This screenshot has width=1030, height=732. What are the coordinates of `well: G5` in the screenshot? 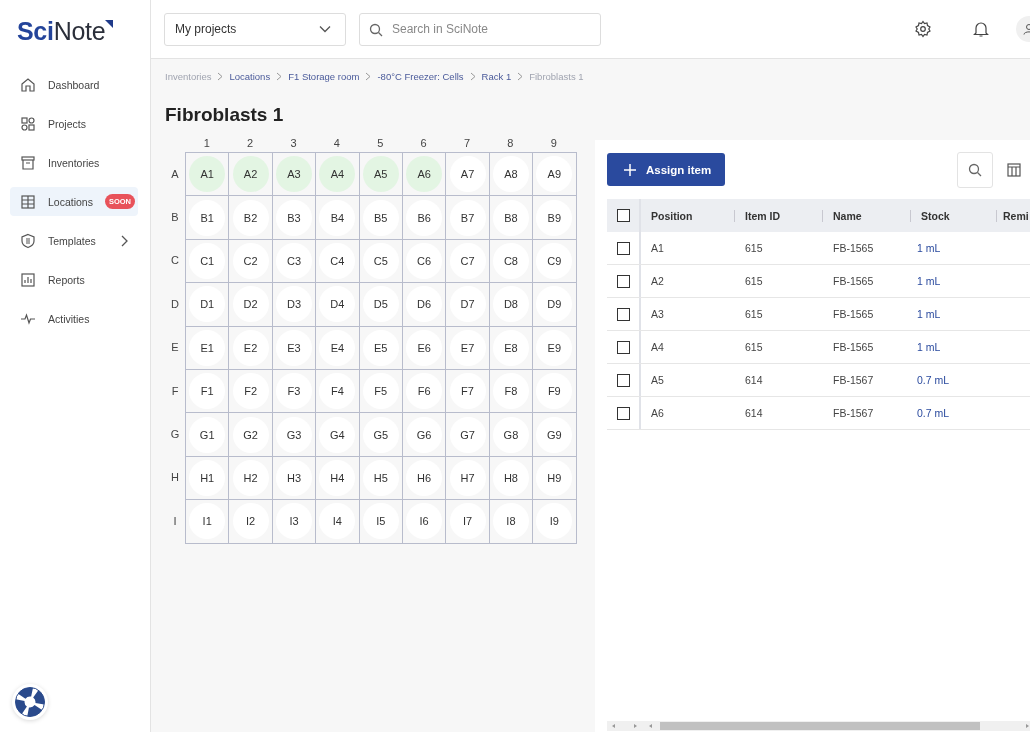 It's located at (380, 434).